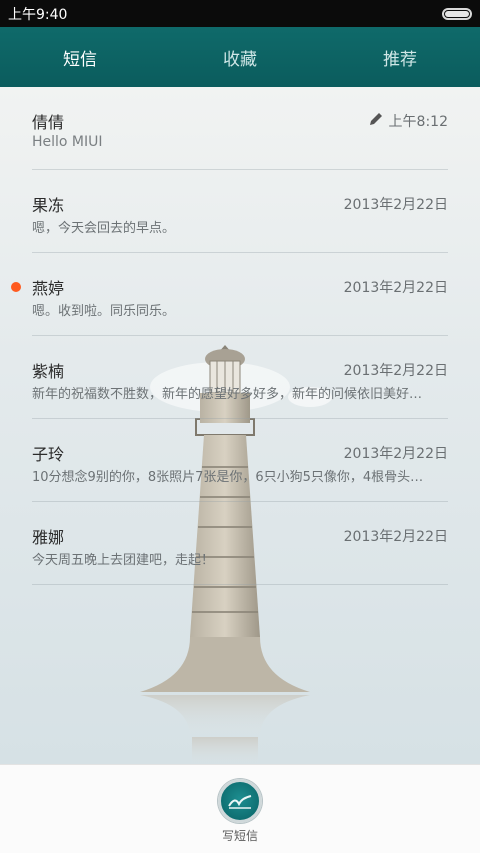  What do you see at coordinates (48, 371) in the screenshot?
I see `contact-name: 紫楠` at bounding box center [48, 371].